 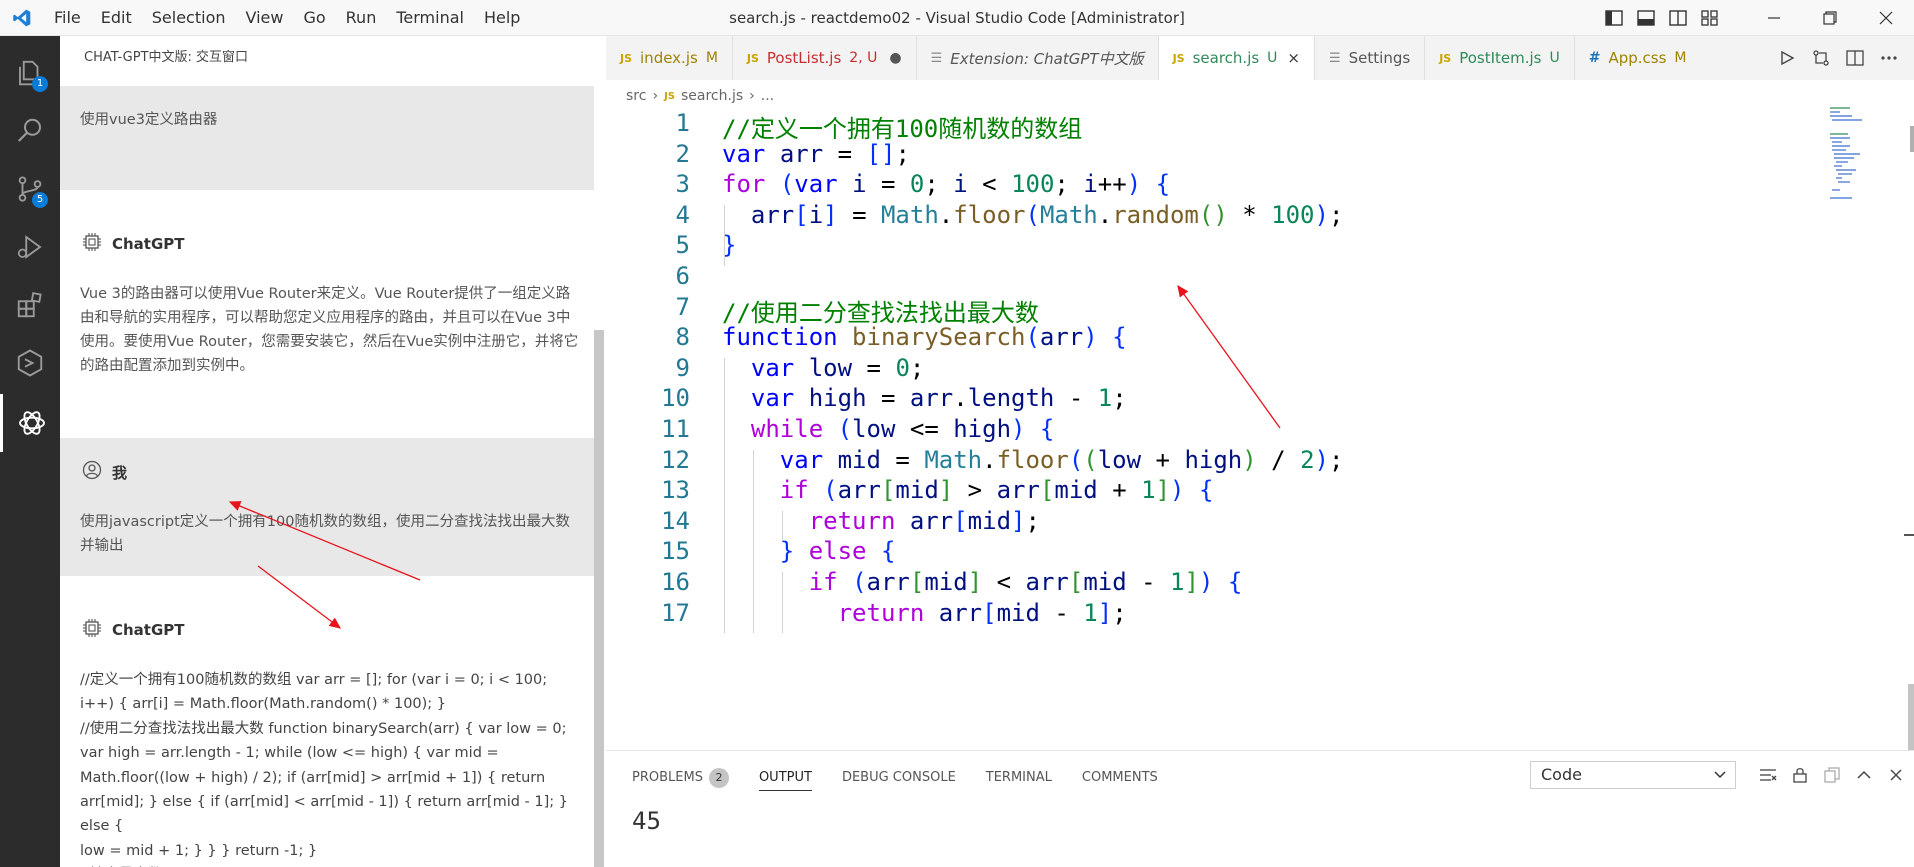 I want to click on menu-edit: Edit, so click(x=116, y=18).